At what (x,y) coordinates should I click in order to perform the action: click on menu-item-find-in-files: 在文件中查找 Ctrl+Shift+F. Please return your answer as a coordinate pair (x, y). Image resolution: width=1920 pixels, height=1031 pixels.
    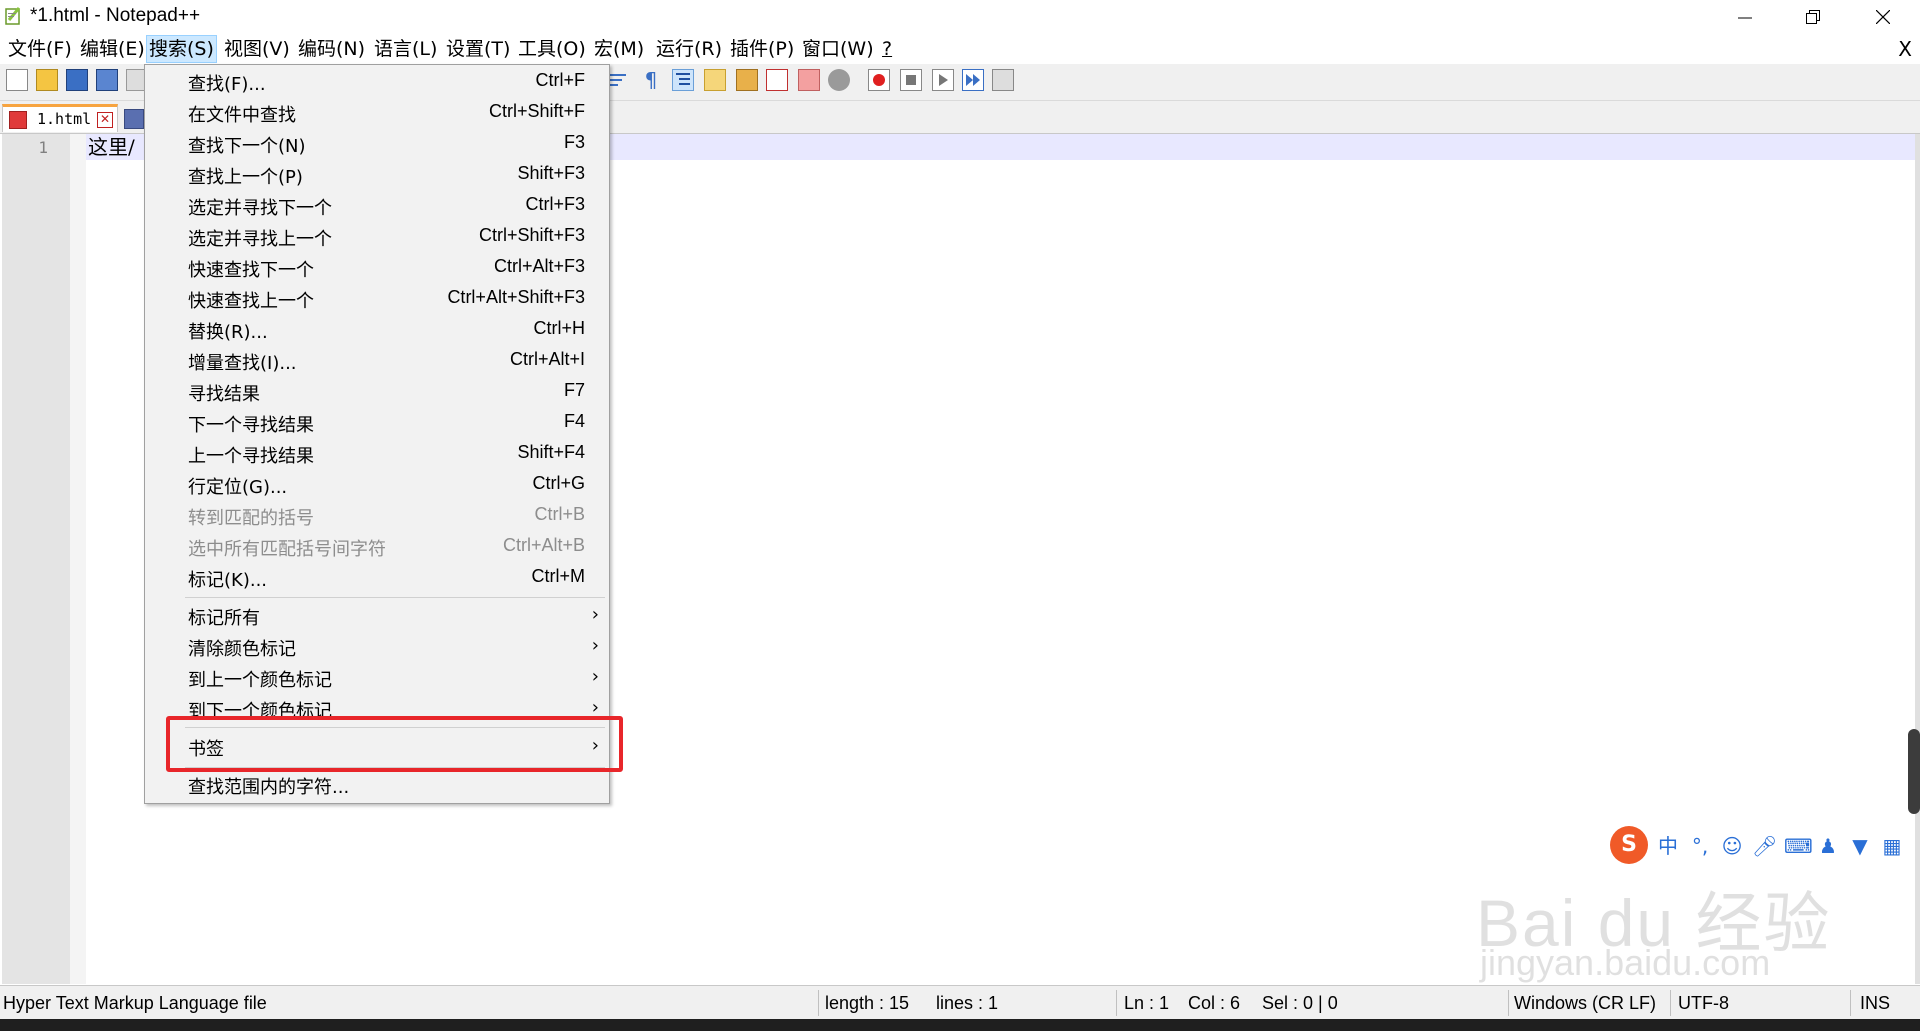
    Looking at the image, I should click on (377, 113).